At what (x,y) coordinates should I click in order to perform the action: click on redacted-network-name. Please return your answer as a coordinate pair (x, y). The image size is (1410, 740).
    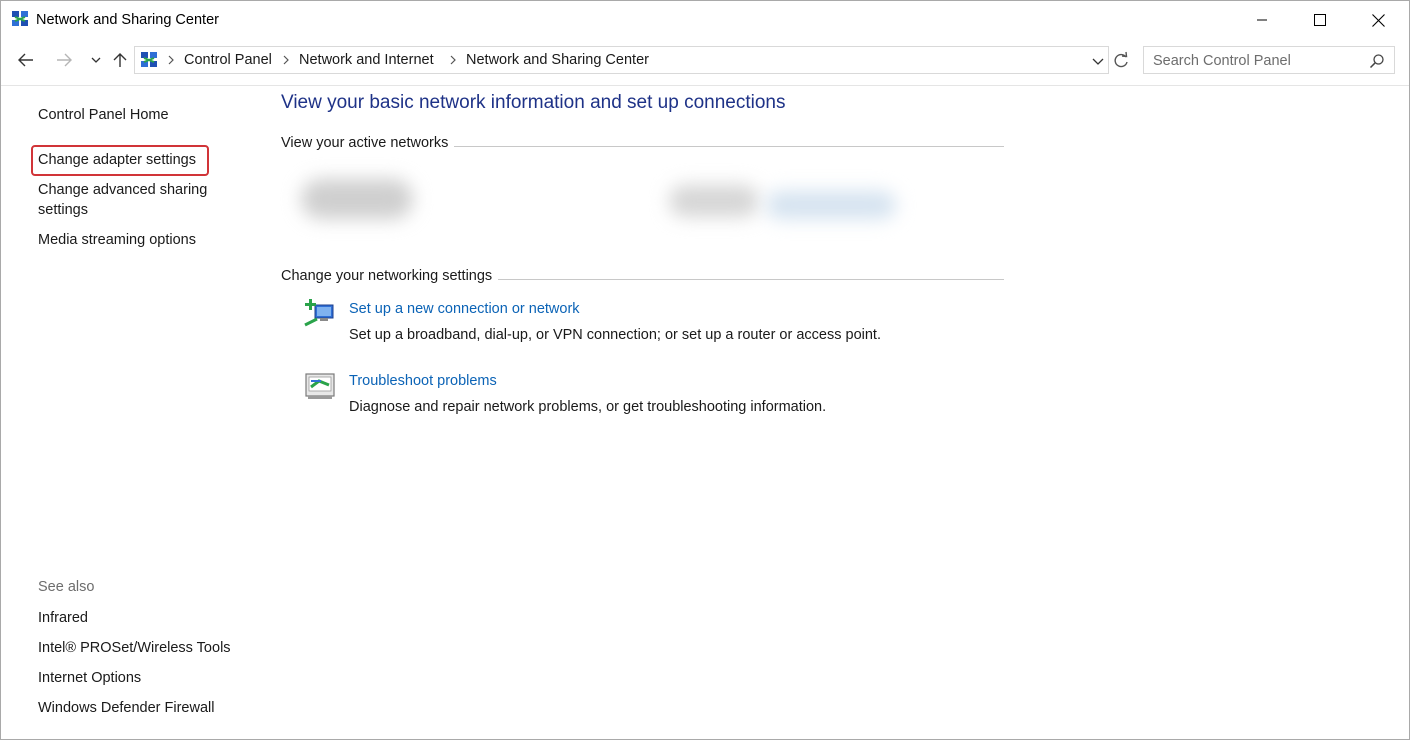
    Looking at the image, I should click on (357, 199).